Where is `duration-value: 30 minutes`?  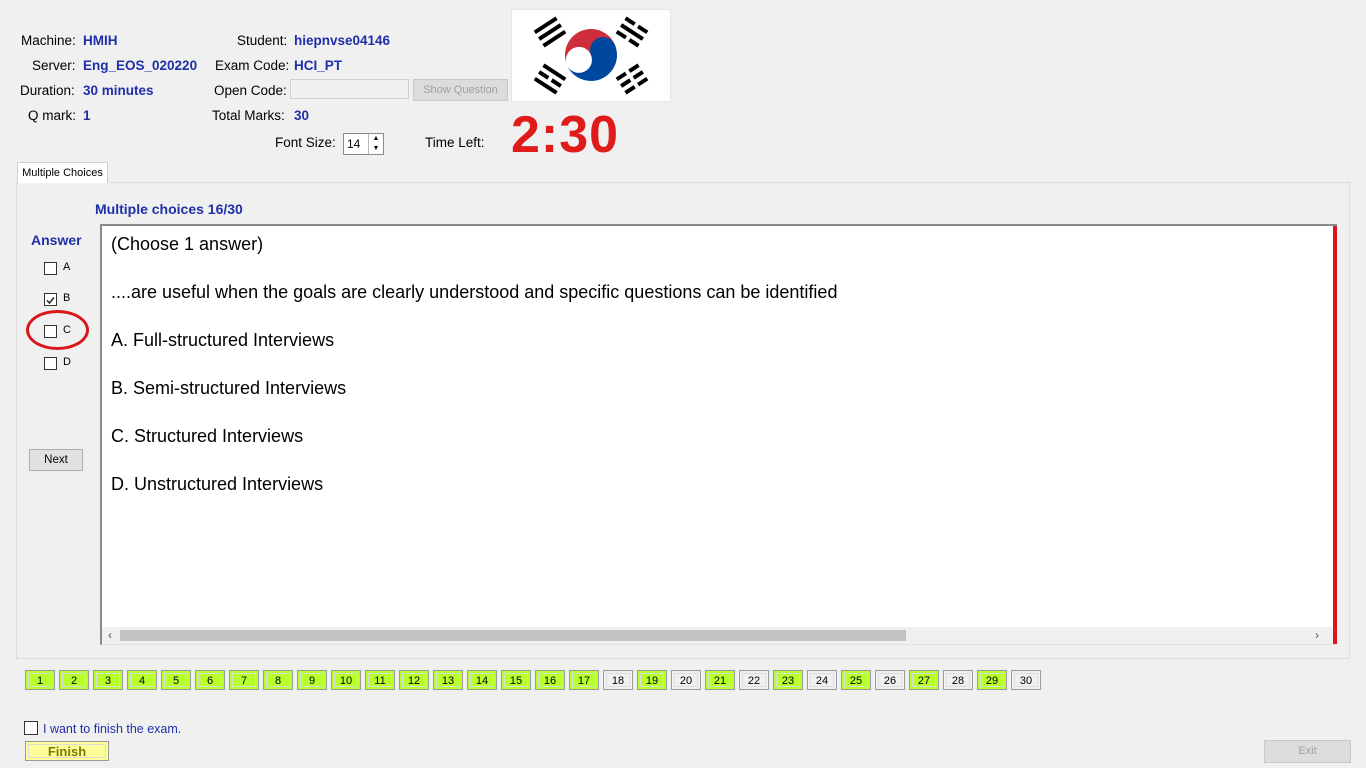
duration-value: 30 minutes is located at coordinates (118, 90).